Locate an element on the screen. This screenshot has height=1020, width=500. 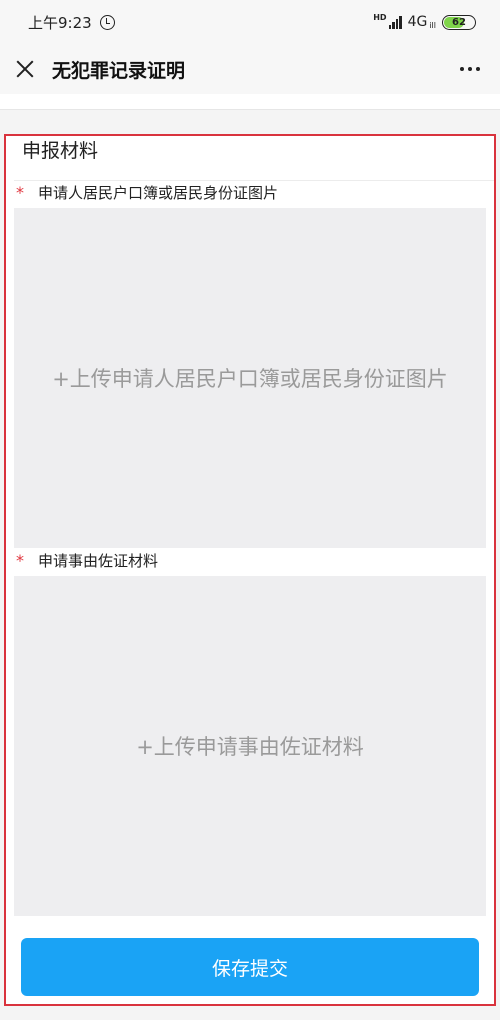
hd-label: HD is located at coordinates (380, 17).